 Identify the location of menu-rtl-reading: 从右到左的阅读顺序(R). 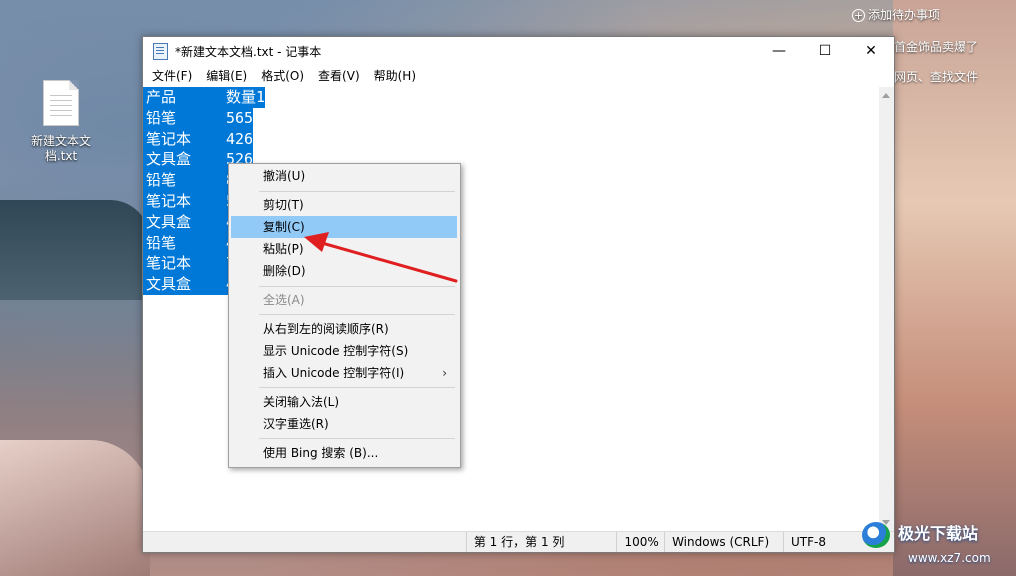
(344, 329).